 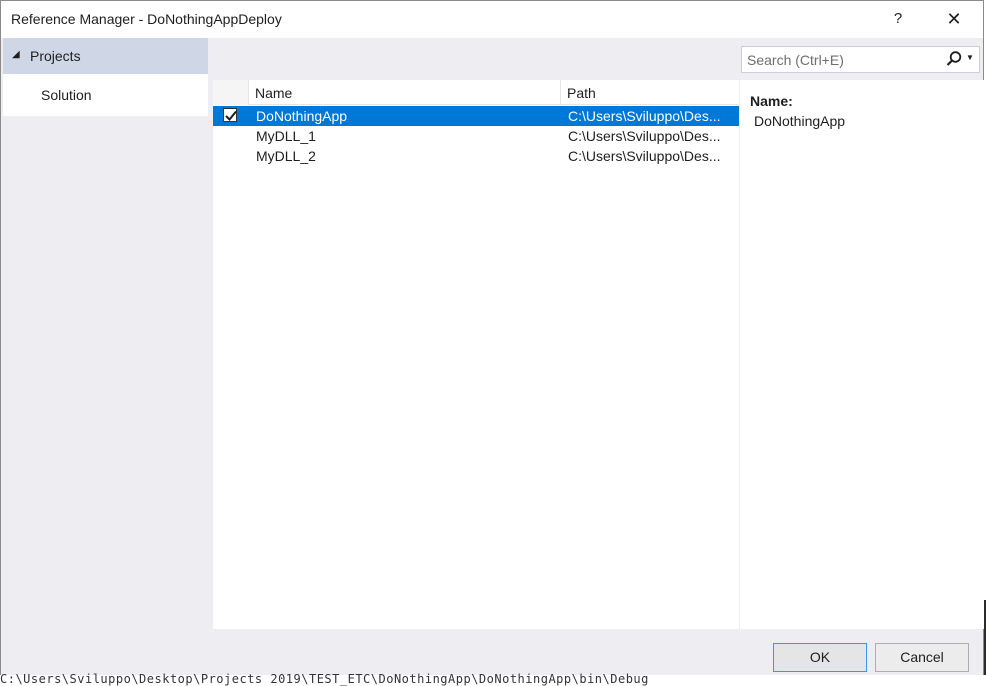 What do you see at coordinates (105, 95) in the screenshot?
I see `sidebar-item-solution: Solution` at bounding box center [105, 95].